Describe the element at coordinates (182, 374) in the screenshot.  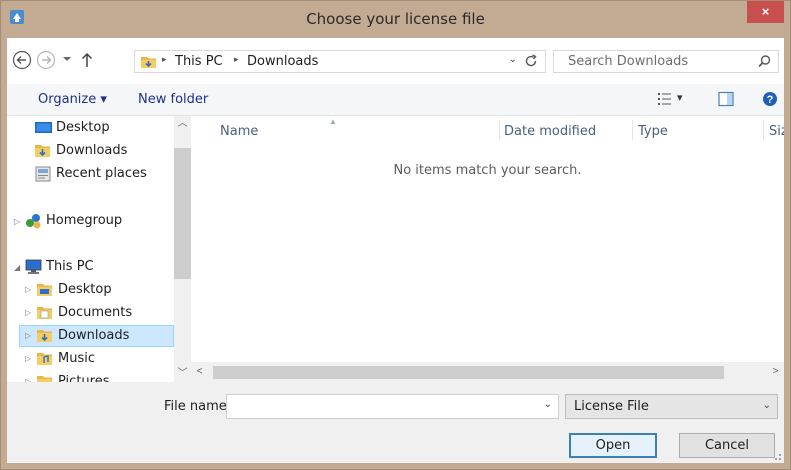
I see `scroll-down-arrow-icon: ﹀` at that location.